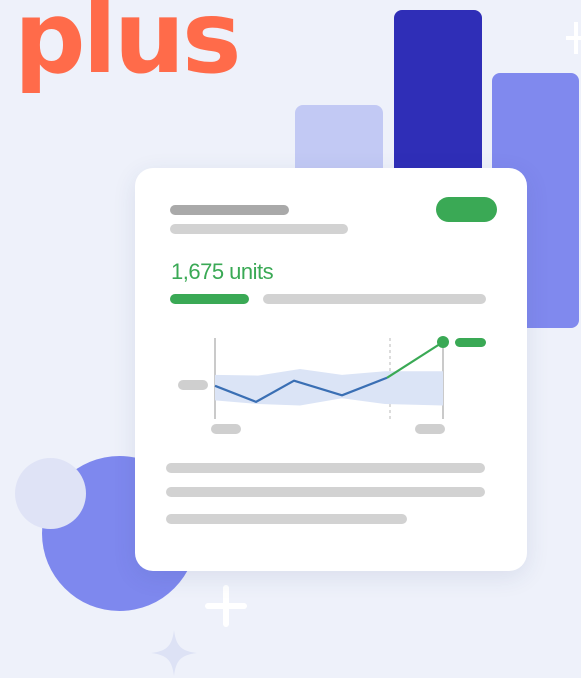  I want to click on y-axis-label-placeholder, so click(193, 385).